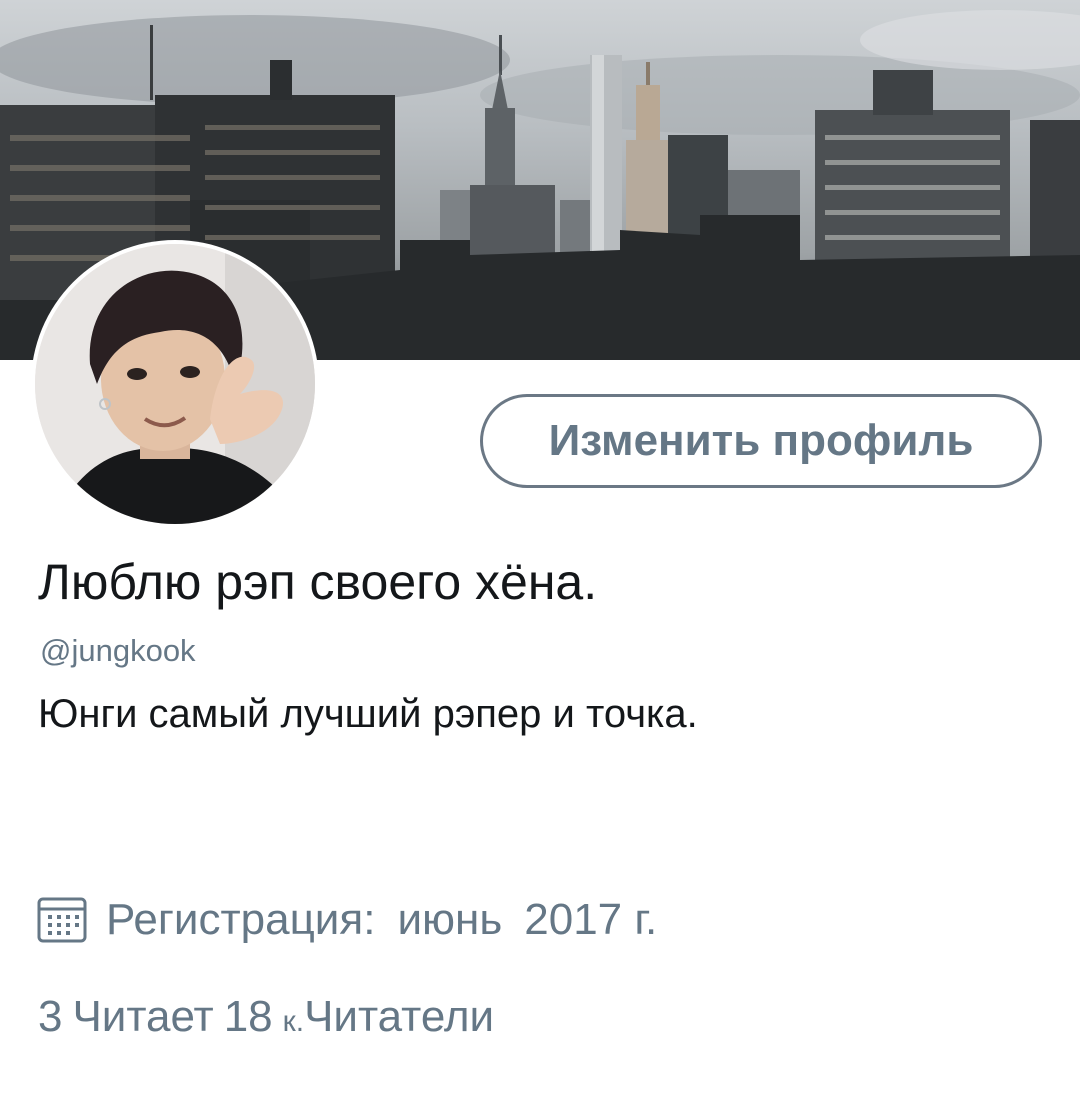  Describe the element at coordinates (142, 1017) in the screenshot. I see `following-label: Читает` at that location.